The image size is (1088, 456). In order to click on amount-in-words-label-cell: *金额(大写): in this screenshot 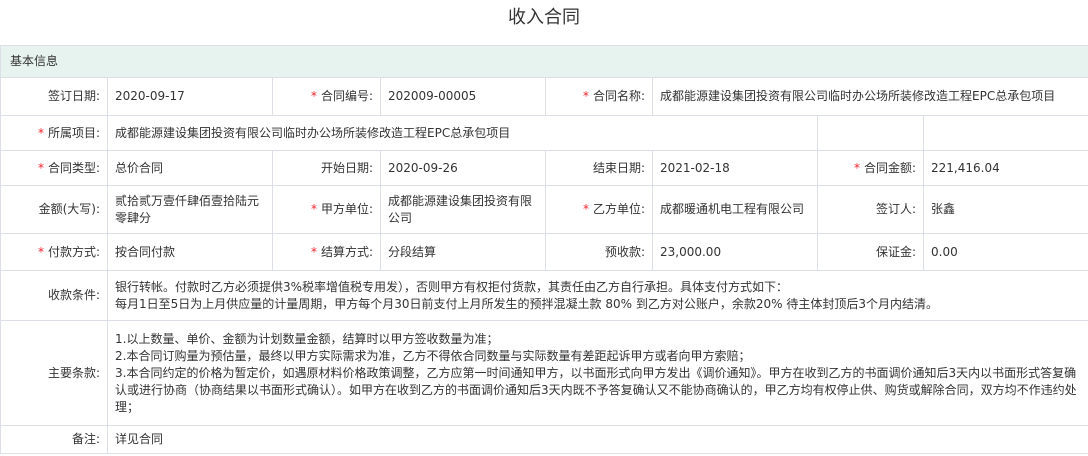, I will do `click(54, 209)`.